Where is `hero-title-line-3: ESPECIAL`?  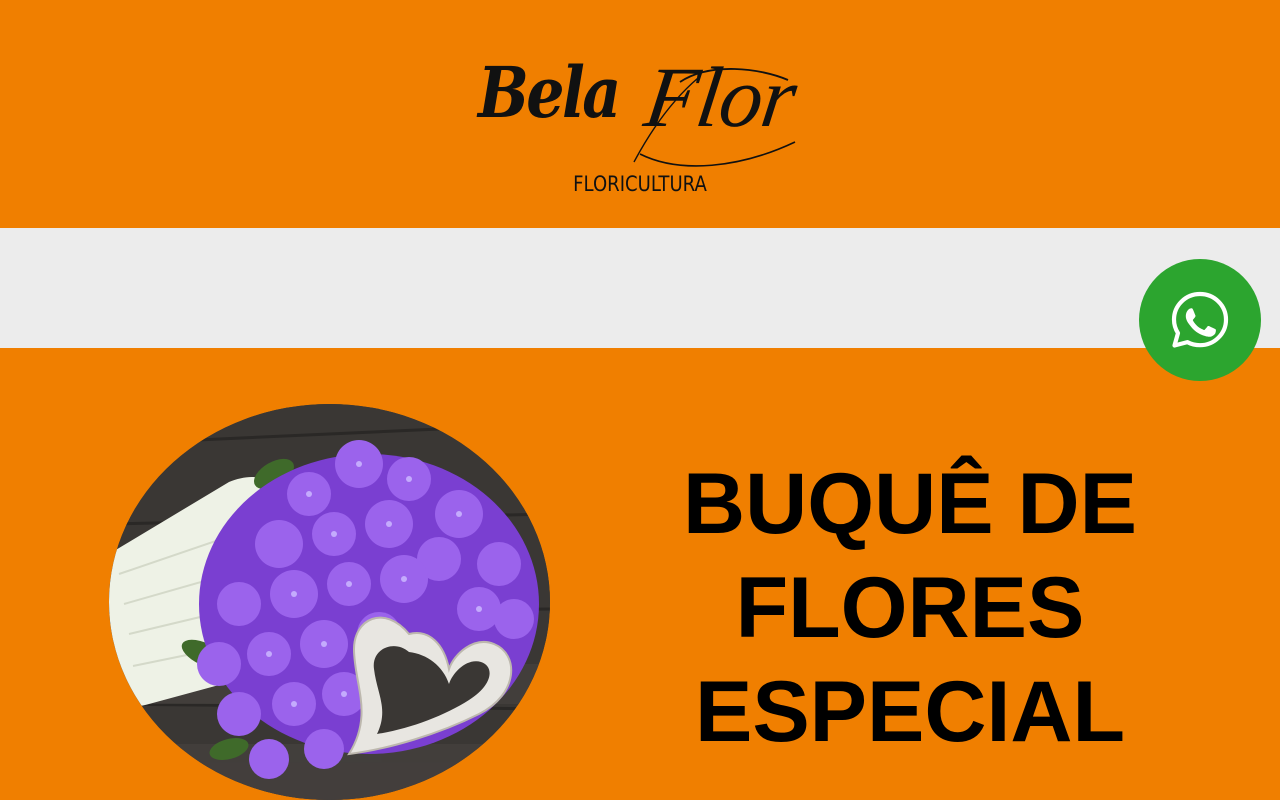 hero-title-line-3: ESPECIAL is located at coordinates (910, 712).